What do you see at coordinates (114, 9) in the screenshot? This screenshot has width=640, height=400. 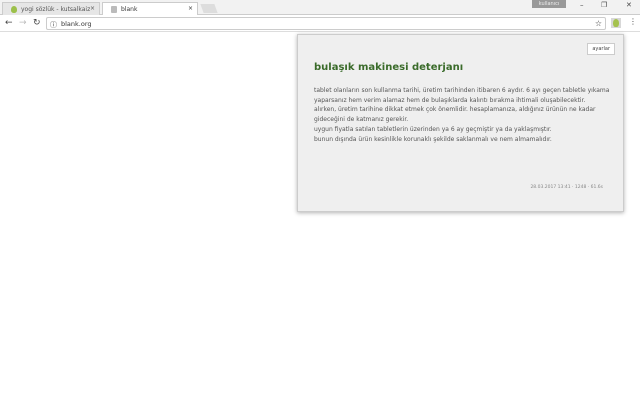 I see `page-favicon-icon` at bounding box center [114, 9].